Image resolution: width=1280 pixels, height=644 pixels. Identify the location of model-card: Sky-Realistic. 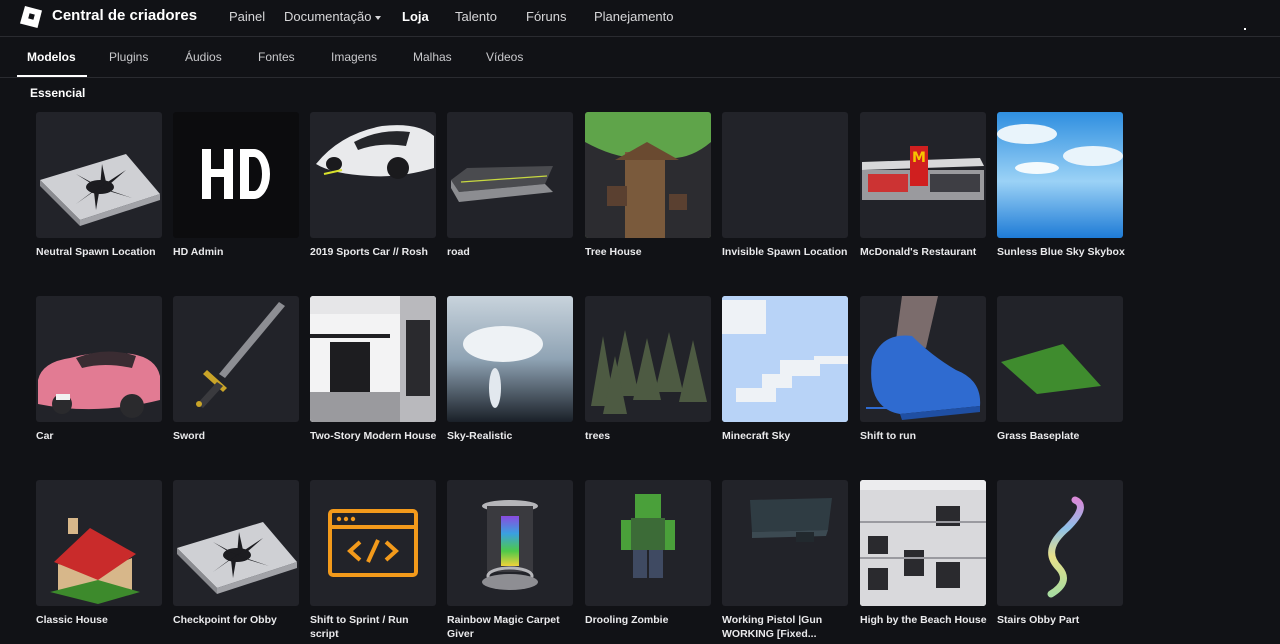
(510, 369).